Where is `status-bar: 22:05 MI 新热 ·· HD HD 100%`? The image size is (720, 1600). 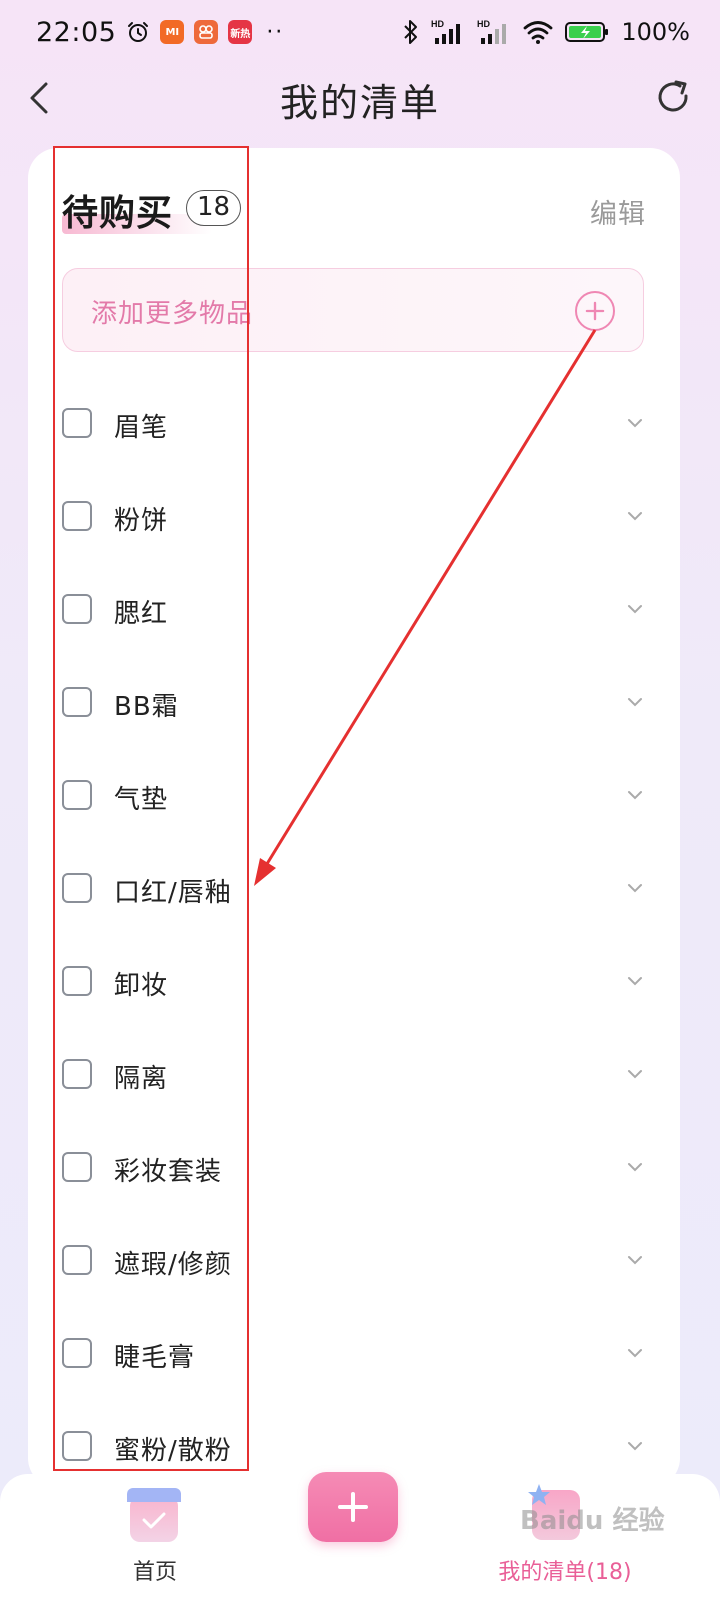 status-bar: 22:05 MI 新热 ·· HD HD 100% is located at coordinates (360, 32).